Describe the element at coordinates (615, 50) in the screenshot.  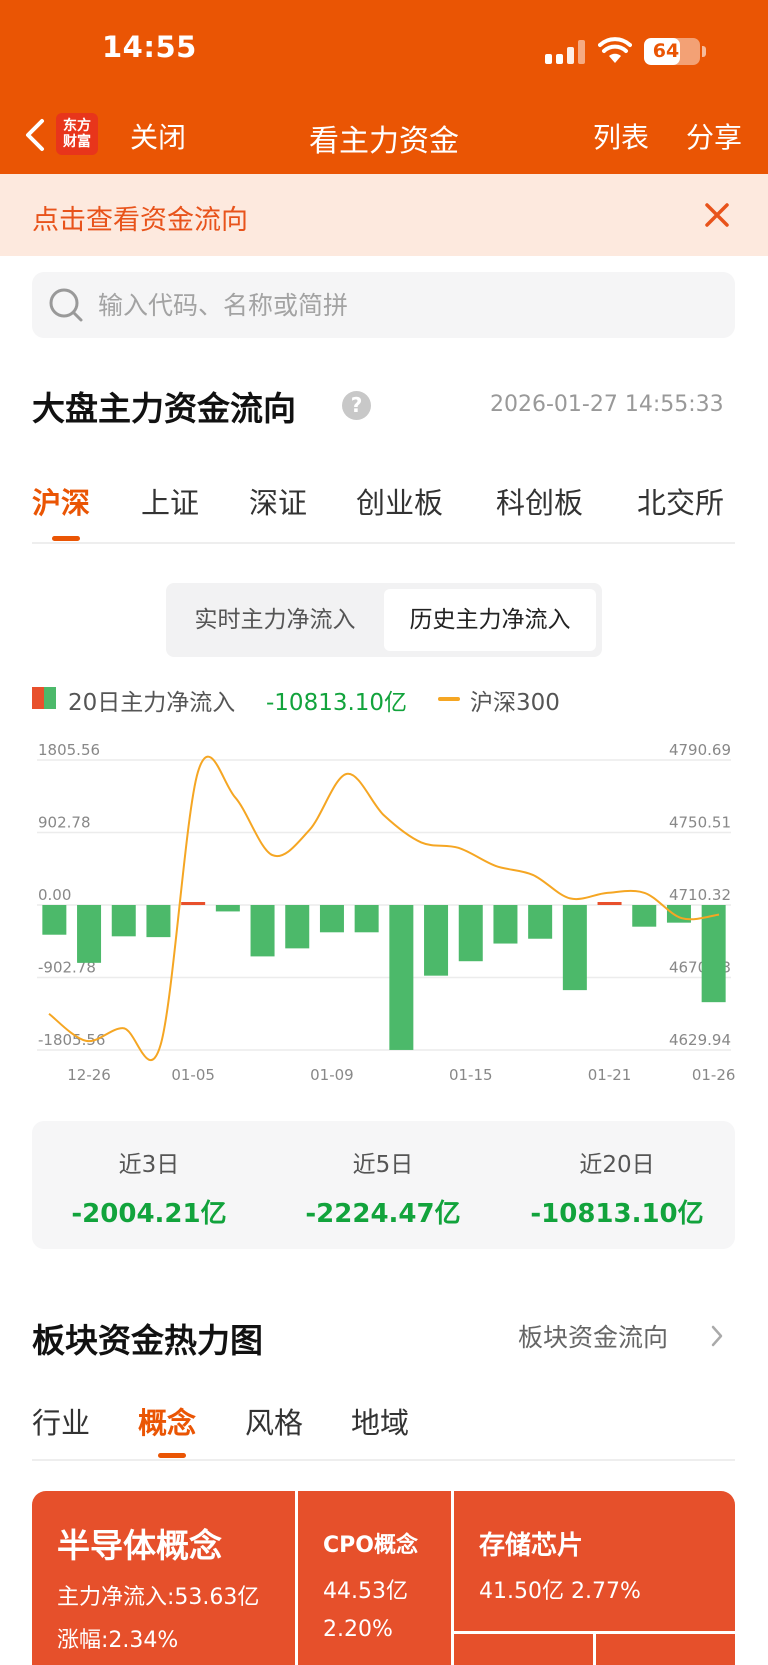
I see `wifi-icon` at that location.